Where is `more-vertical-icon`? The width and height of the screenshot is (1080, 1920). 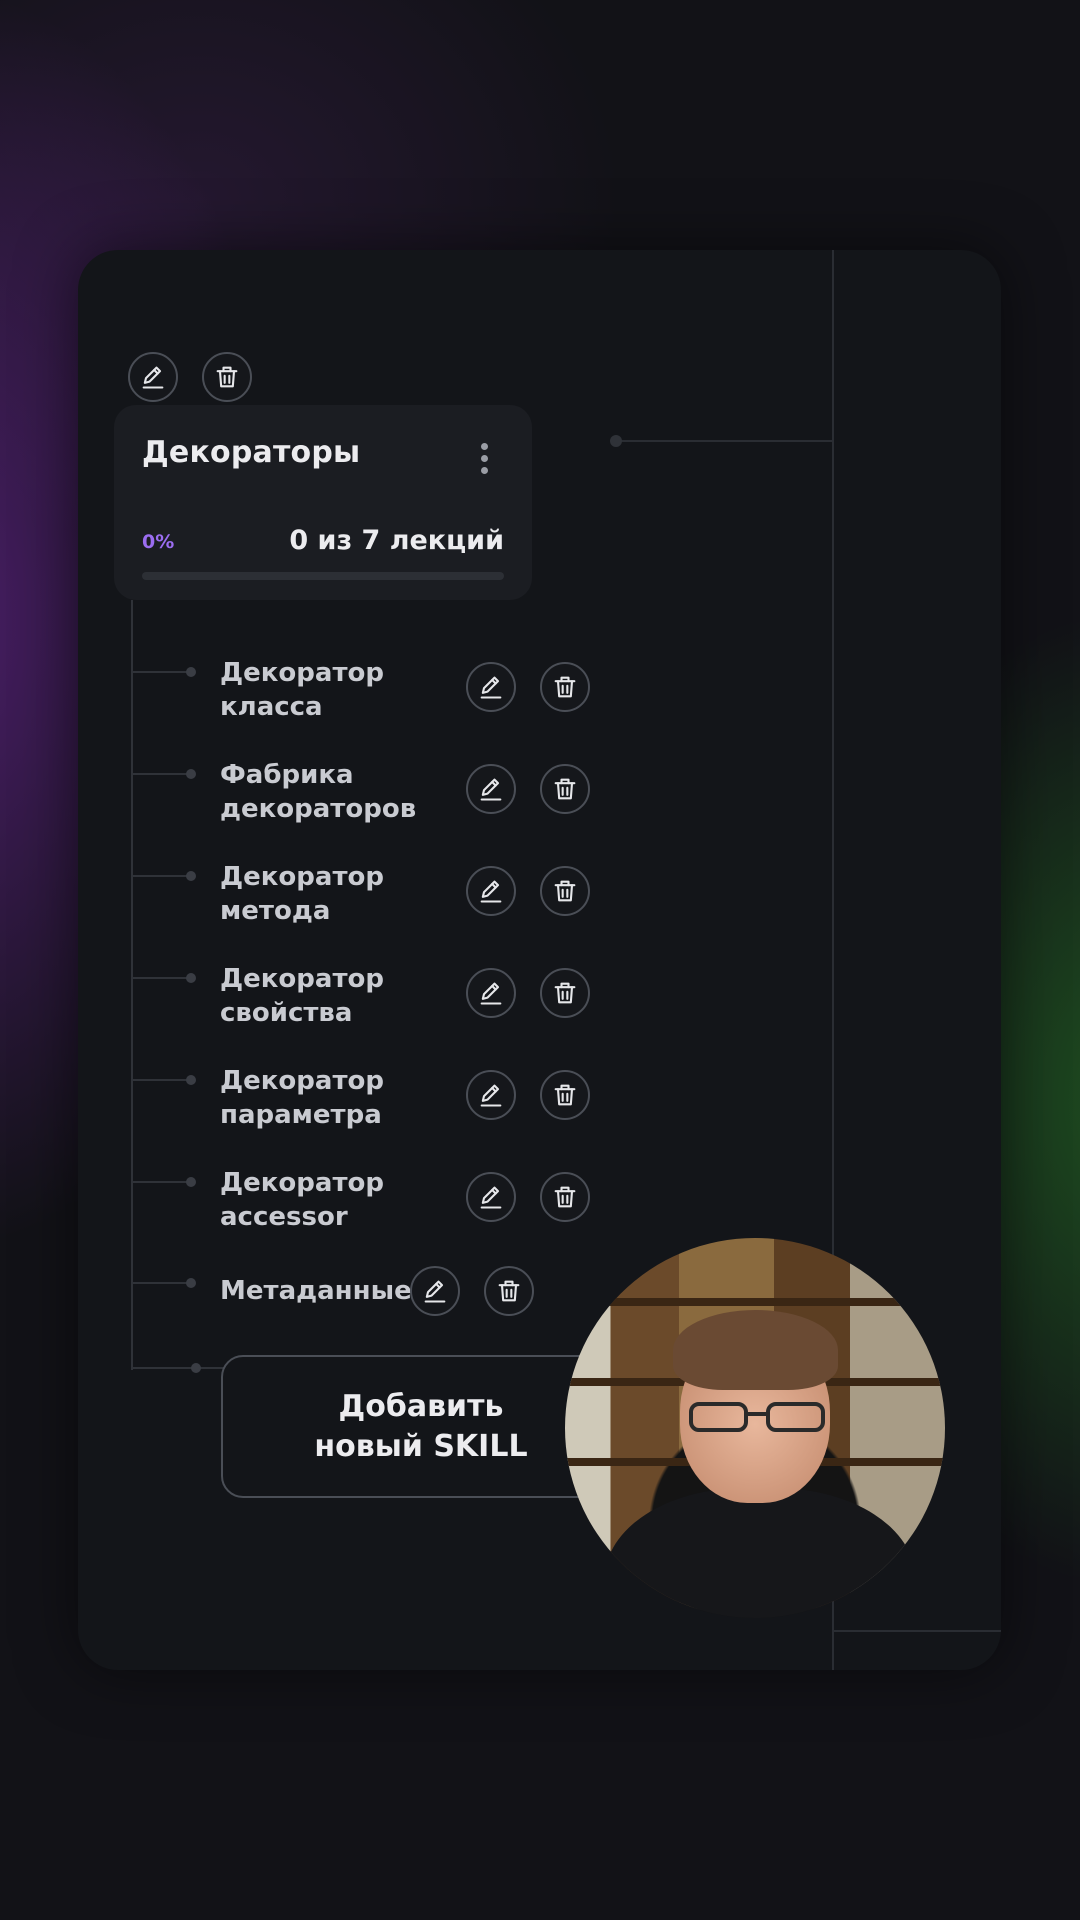
more-vertical-icon is located at coordinates (484, 463).